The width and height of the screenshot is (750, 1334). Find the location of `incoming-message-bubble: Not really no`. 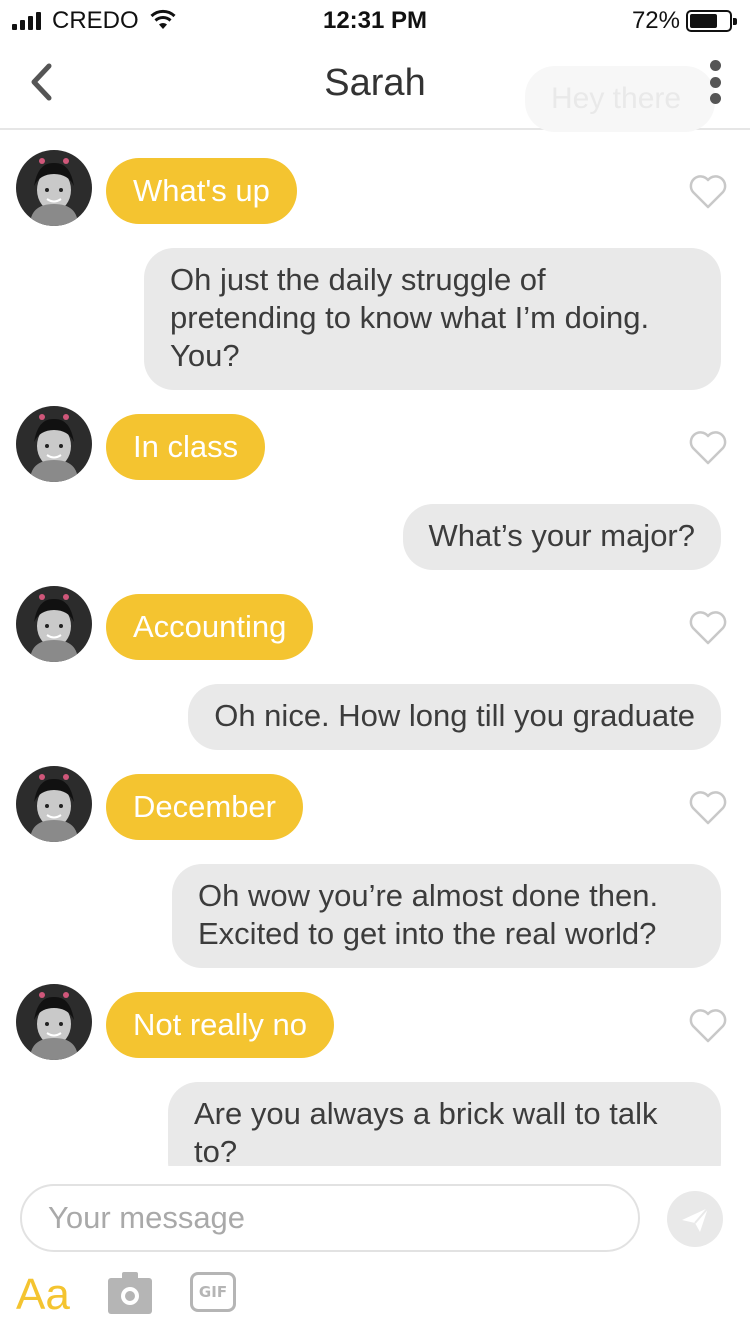

incoming-message-bubble: Not really no is located at coordinates (220, 1025).